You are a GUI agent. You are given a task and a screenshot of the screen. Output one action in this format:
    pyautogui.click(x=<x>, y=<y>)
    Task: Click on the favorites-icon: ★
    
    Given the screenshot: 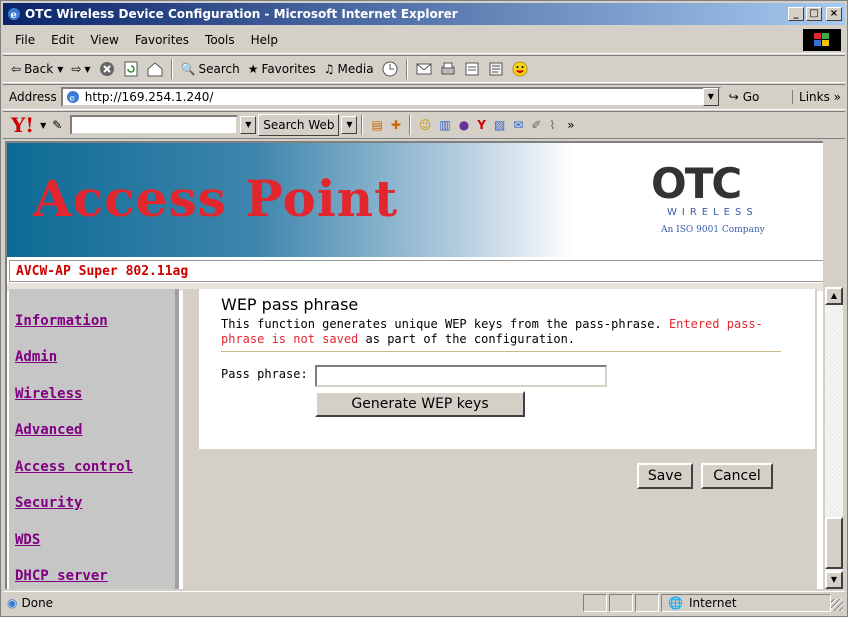 What is the action you would take?
    pyautogui.click(x=253, y=69)
    